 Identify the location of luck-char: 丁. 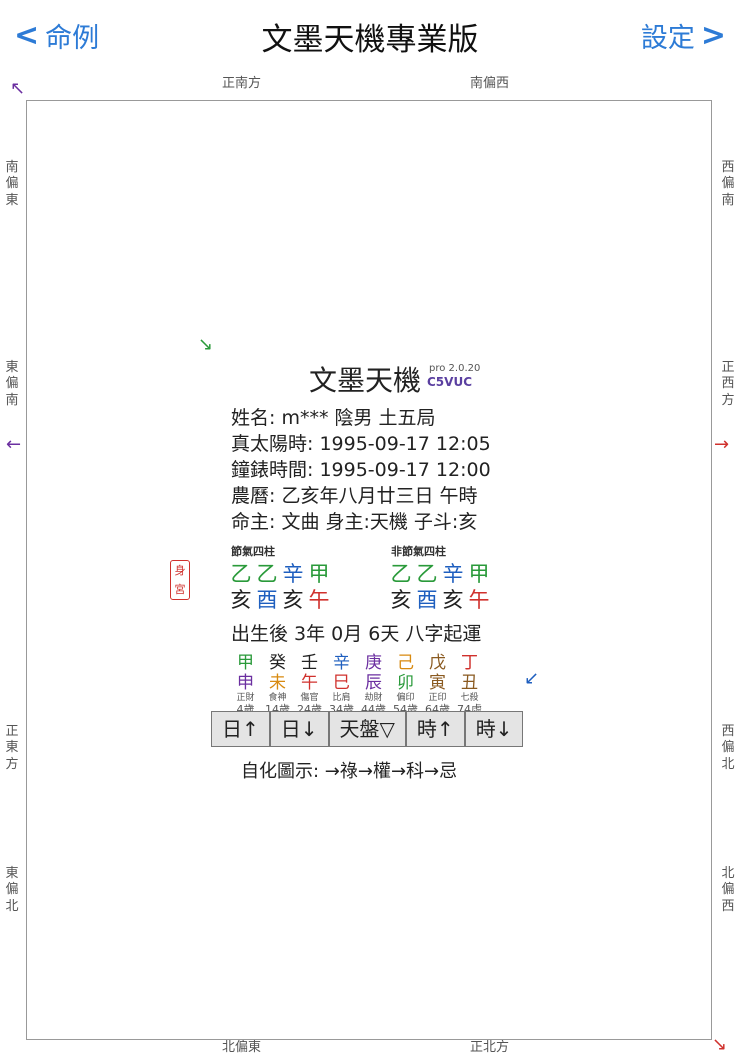
(469, 663).